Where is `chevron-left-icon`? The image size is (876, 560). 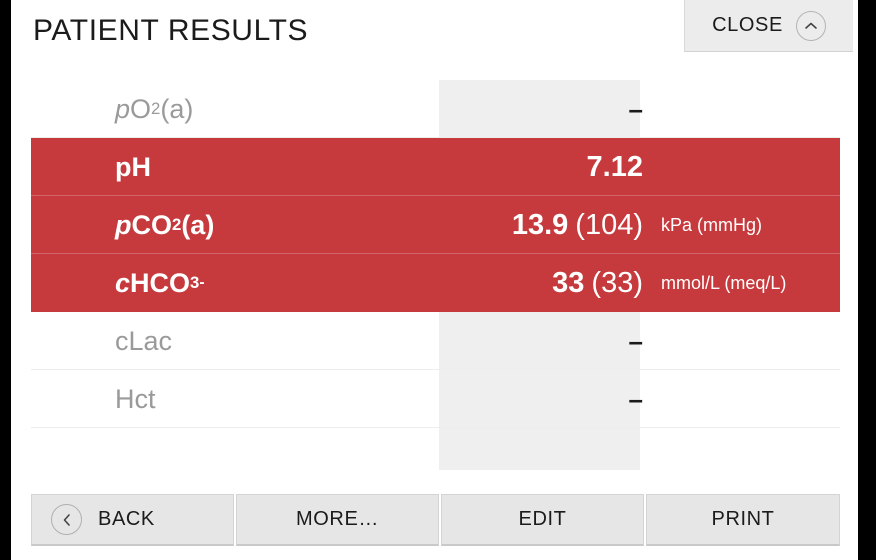 chevron-left-icon is located at coordinates (66, 519).